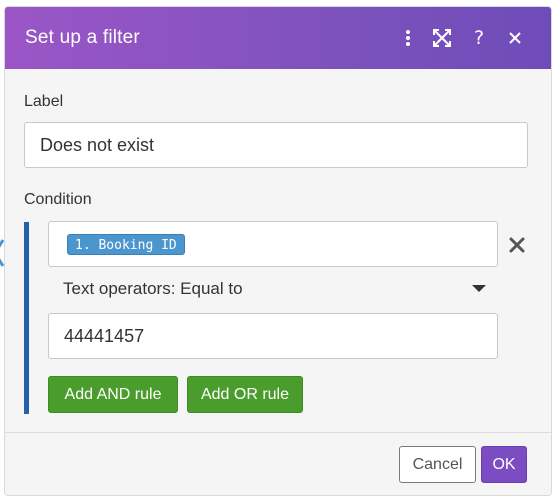  Describe the element at coordinates (126, 244) in the screenshot. I see `variable-pill: 1. Booking ID` at that location.